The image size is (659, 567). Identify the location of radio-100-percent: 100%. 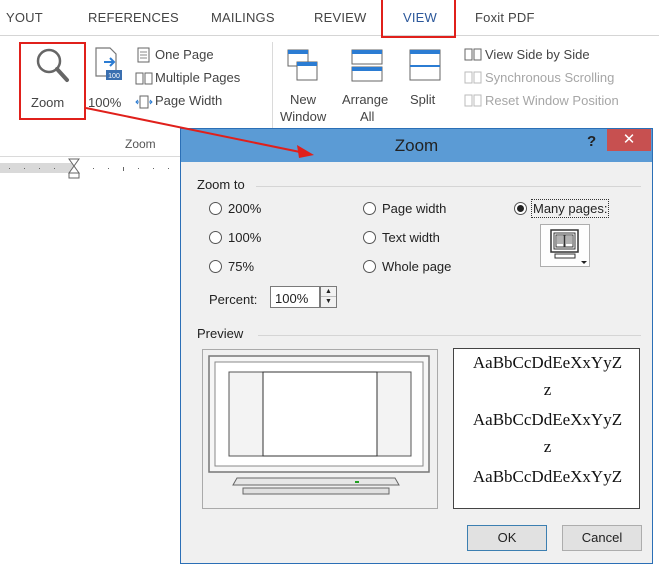
(235, 237).